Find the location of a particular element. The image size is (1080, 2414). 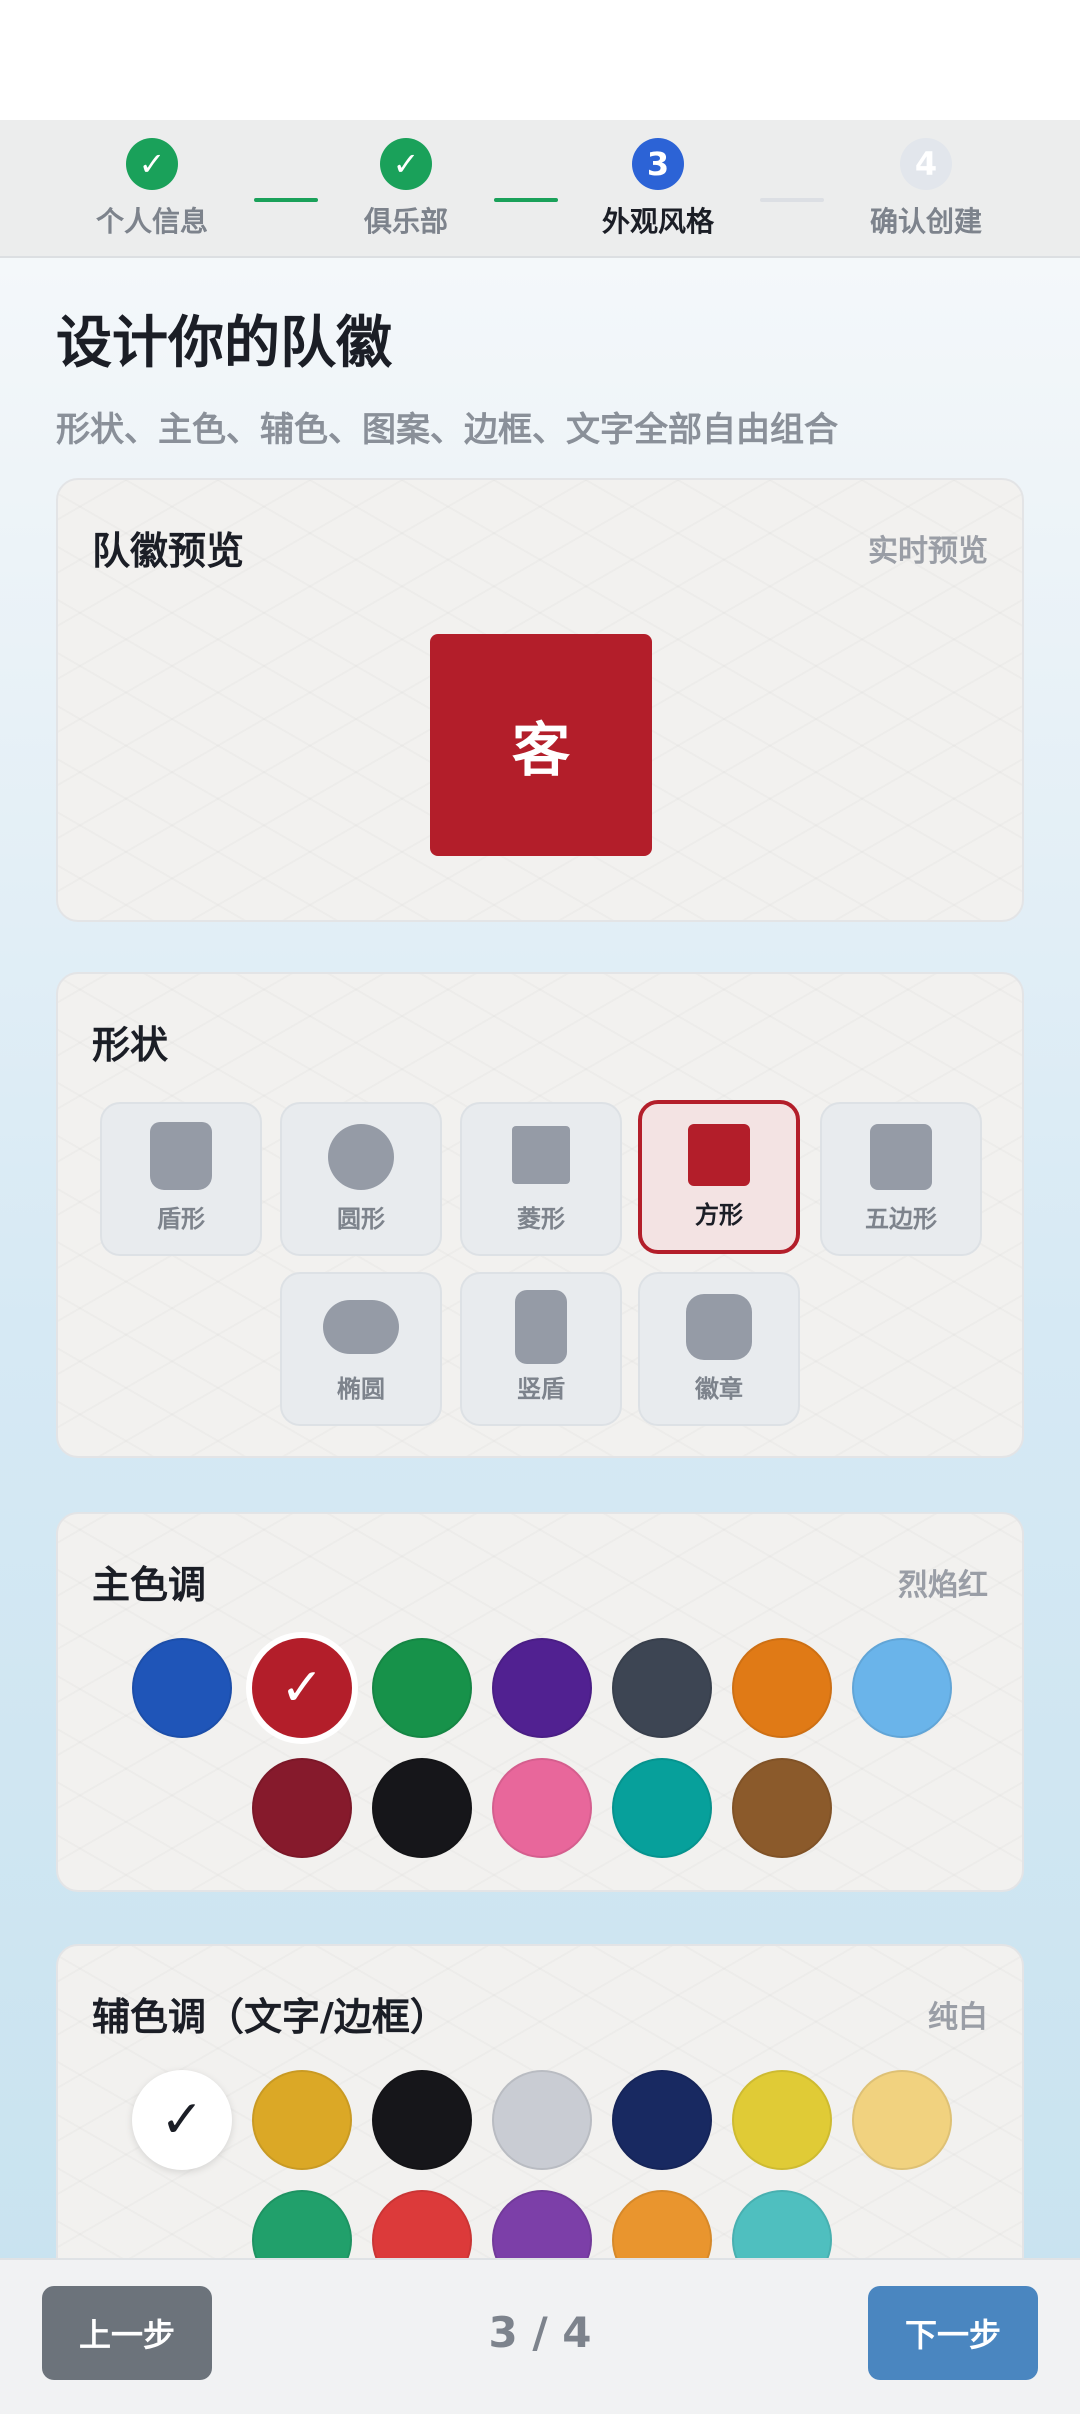

shape-option-crest: 徽章 is located at coordinates (719, 1349).